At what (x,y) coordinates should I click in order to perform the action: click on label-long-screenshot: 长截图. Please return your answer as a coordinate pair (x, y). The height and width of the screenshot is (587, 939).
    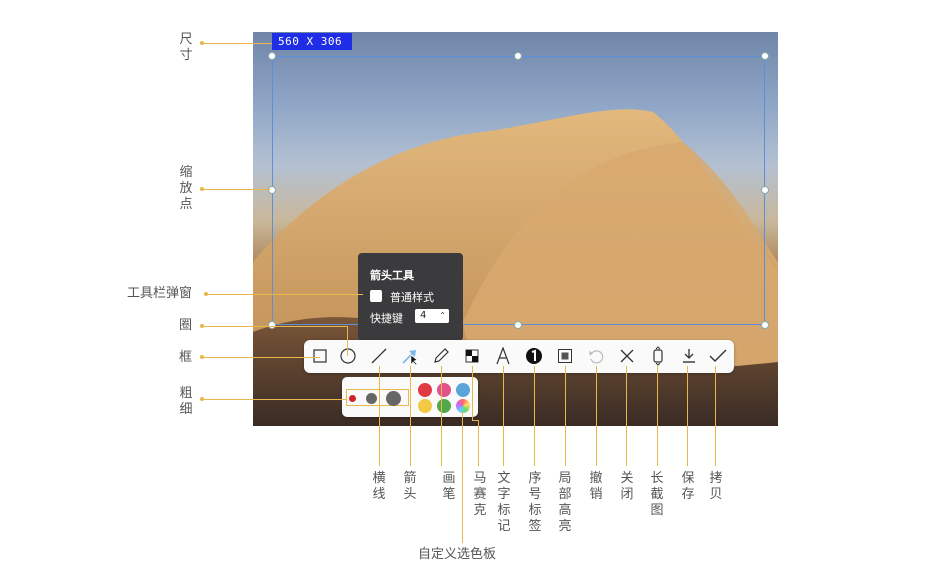
    Looking at the image, I should click on (657, 494).